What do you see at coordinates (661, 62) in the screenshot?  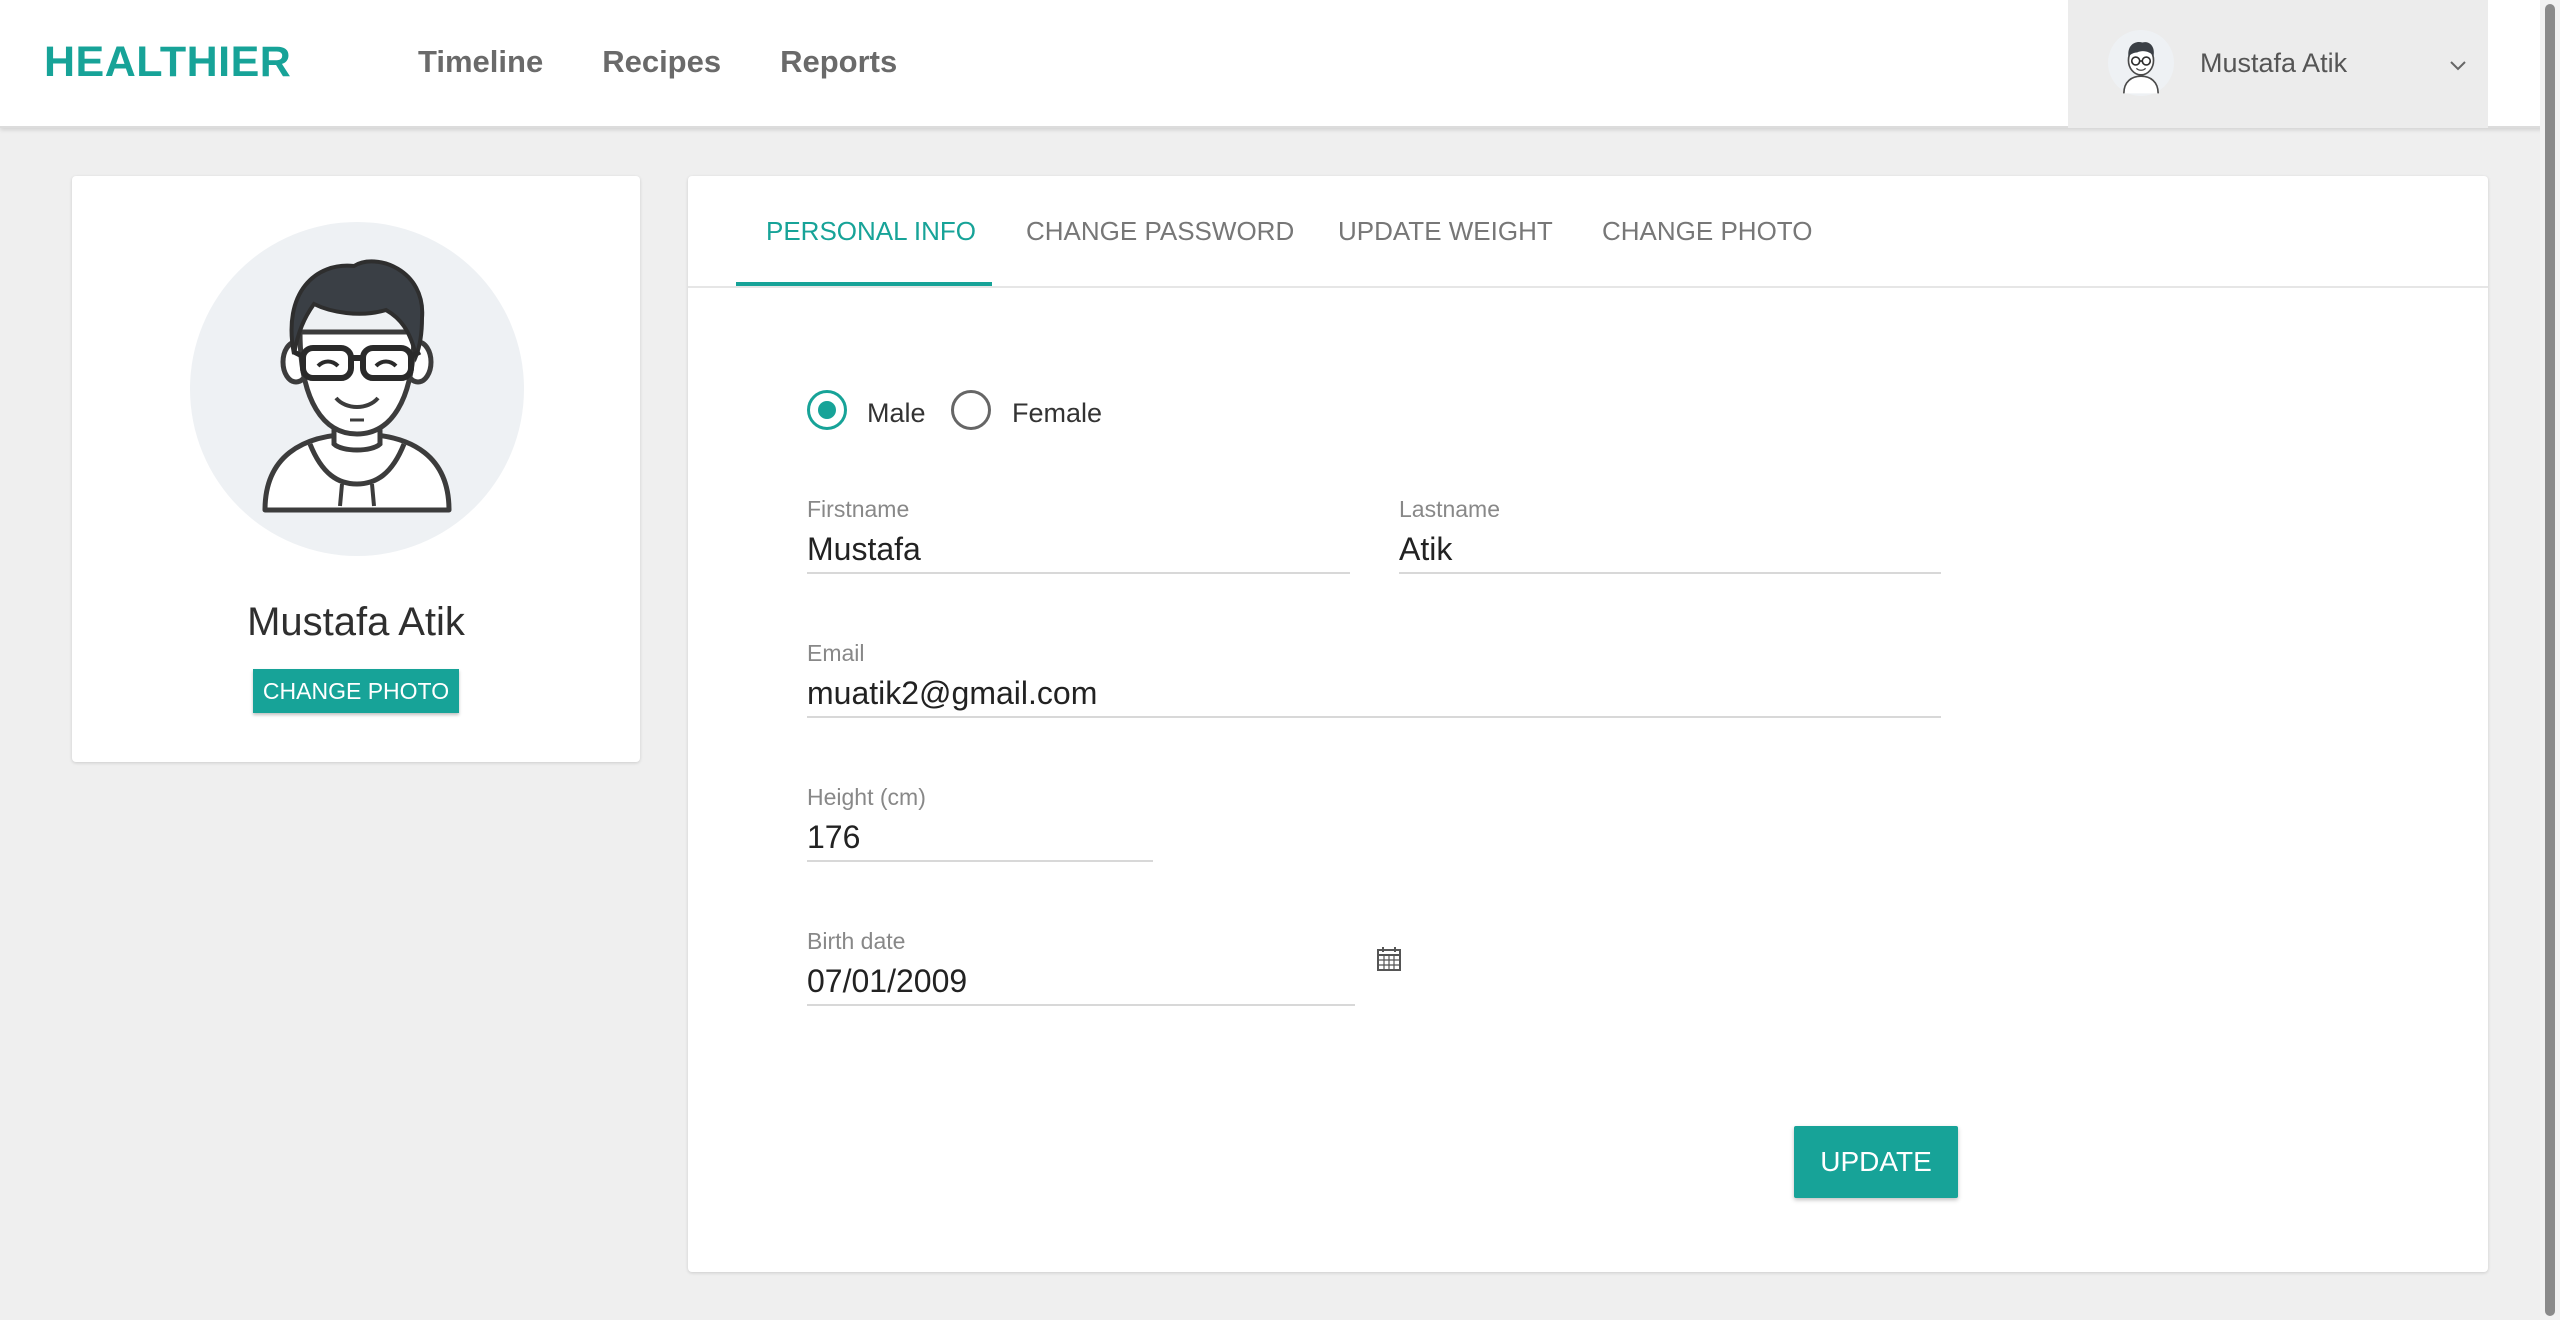 I see `nav-item-recipes: Recipes` at bounding box center [661, 62].